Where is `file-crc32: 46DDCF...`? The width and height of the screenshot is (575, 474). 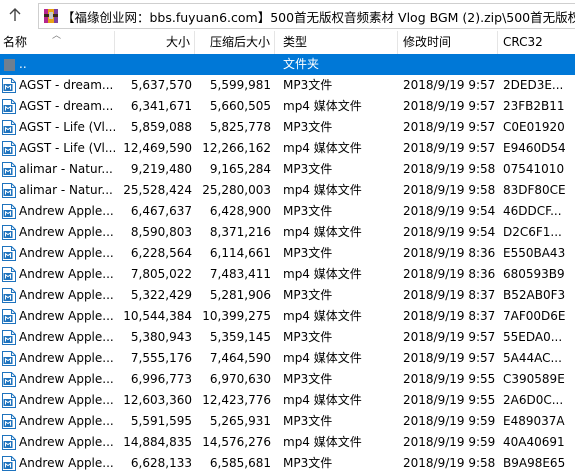 file-crc32: 46DDCF... is located at coordinates (532, 211).